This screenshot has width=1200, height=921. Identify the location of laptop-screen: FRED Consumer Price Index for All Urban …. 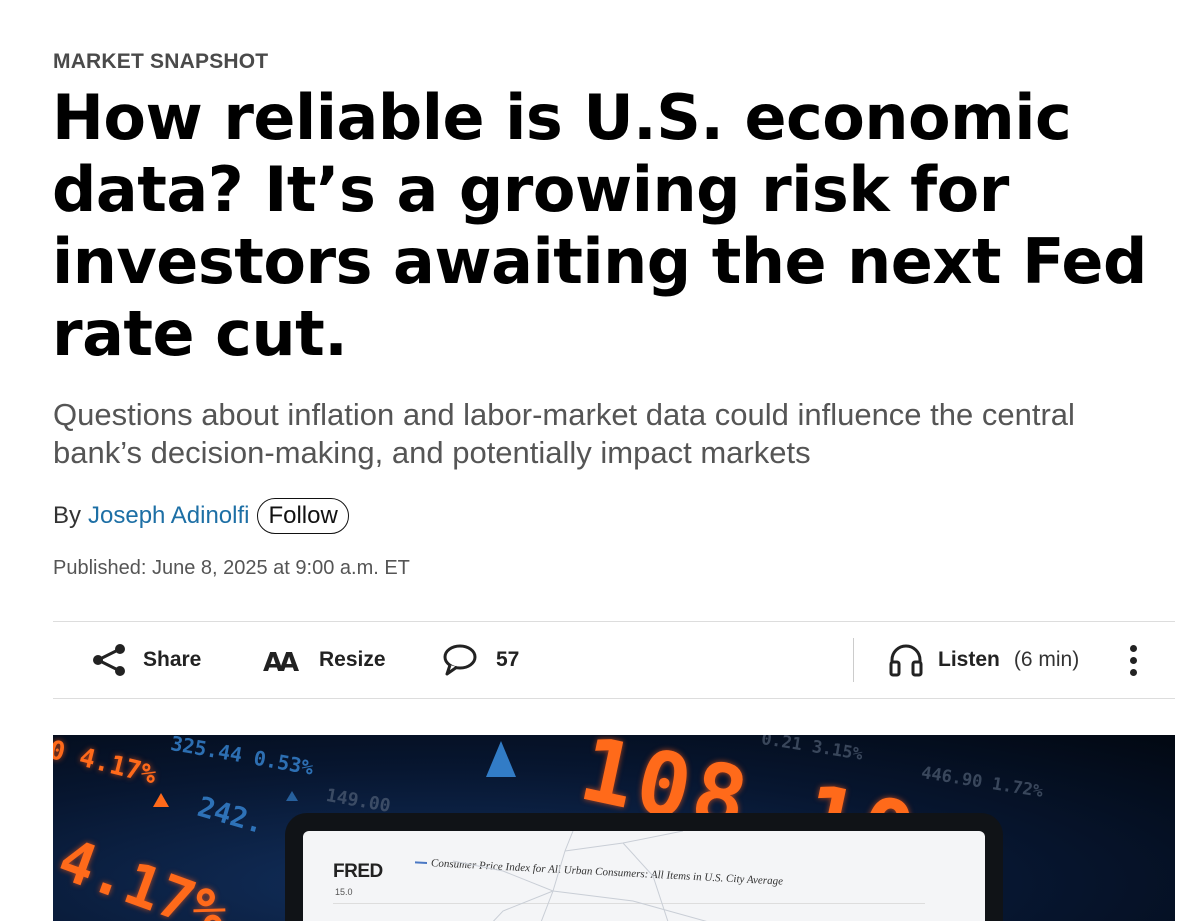
(644, 876).